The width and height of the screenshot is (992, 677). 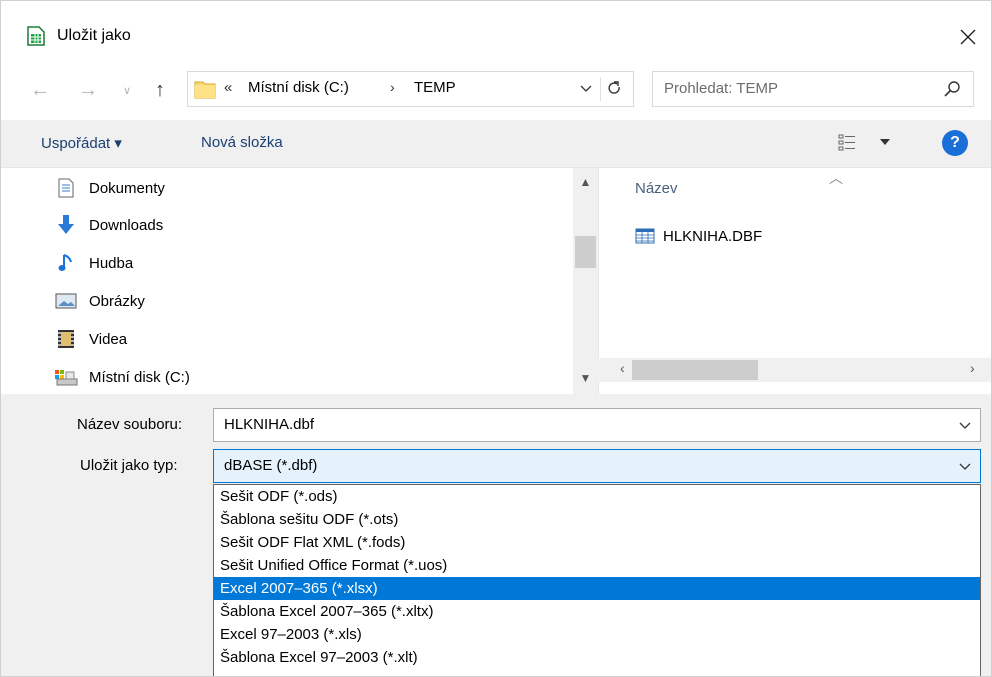 What do you see at coordinates (130, 424) in the screenshot?
I see `filename-label: Název souboru:` at bounding box center [130, 424].